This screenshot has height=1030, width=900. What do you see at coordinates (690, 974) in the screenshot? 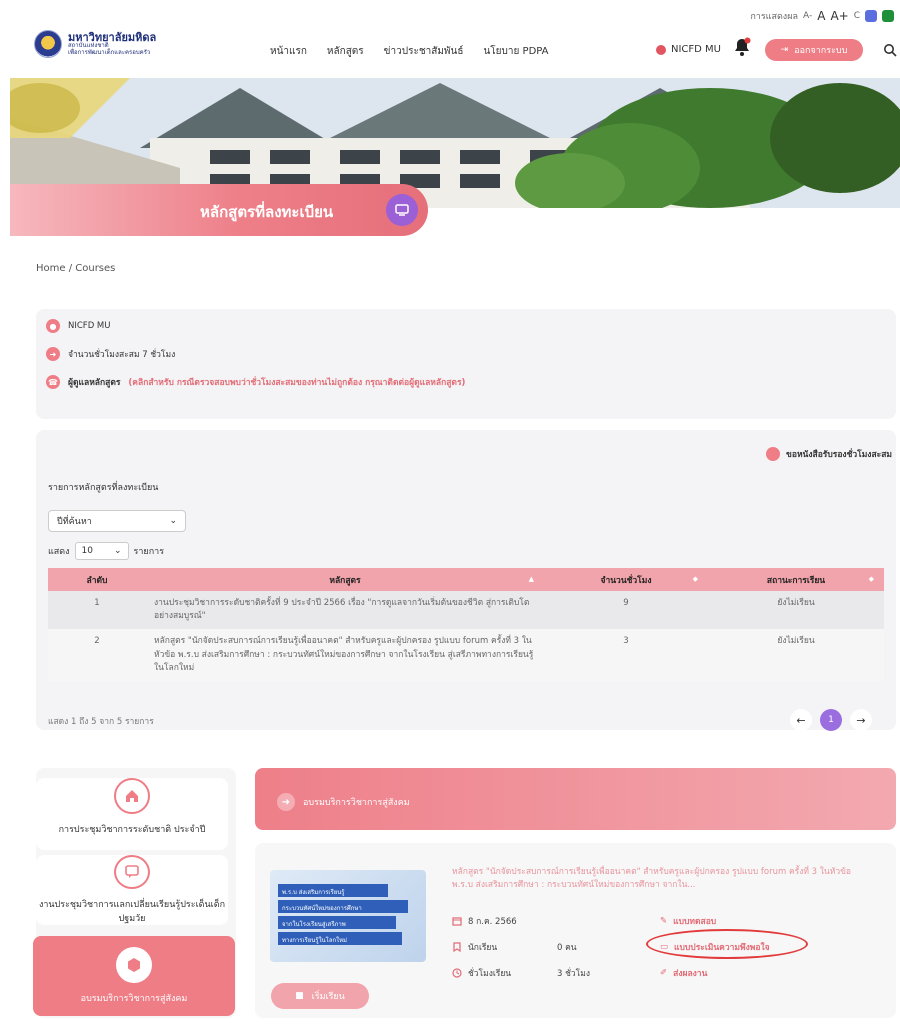
I see `submit-label: ส่งผลงาน` at bounding box center [690, 974].